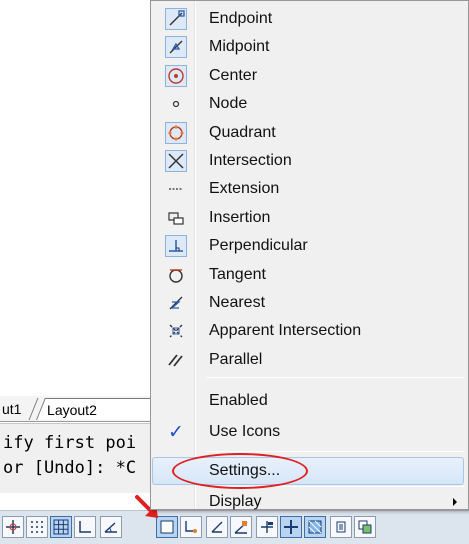 This screenshot has width=469, height=544. Describe the element at coordinates (258, 246) in the screenshot. I see `menu-item-label: Perpendicular` at that location.